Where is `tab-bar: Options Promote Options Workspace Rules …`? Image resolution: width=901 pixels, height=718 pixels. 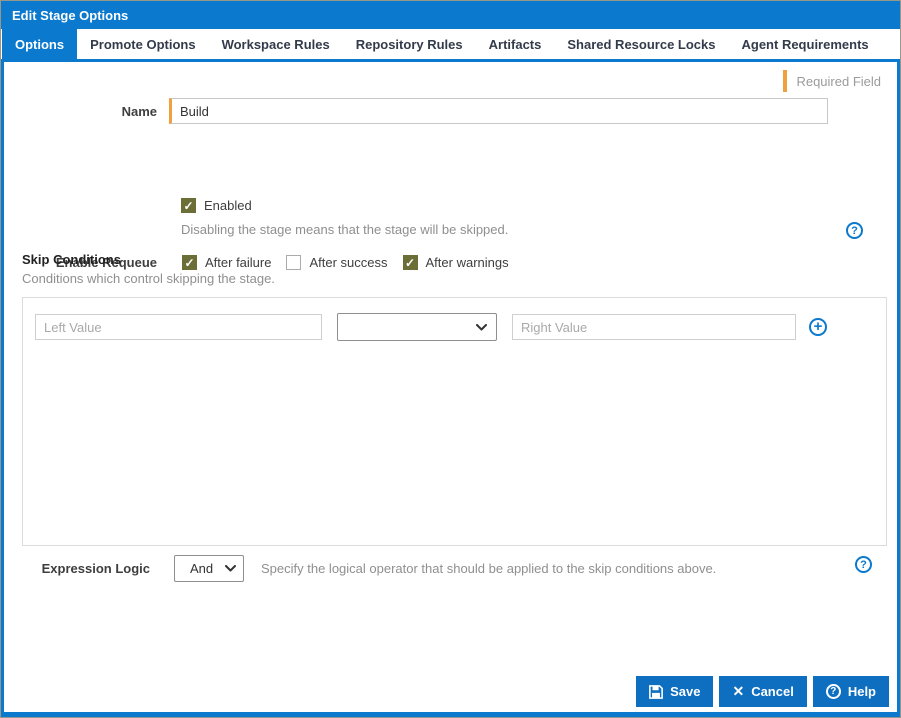 tab-bar: Options Promote Options Workspace Rules … is located at coordinates (450, 45).